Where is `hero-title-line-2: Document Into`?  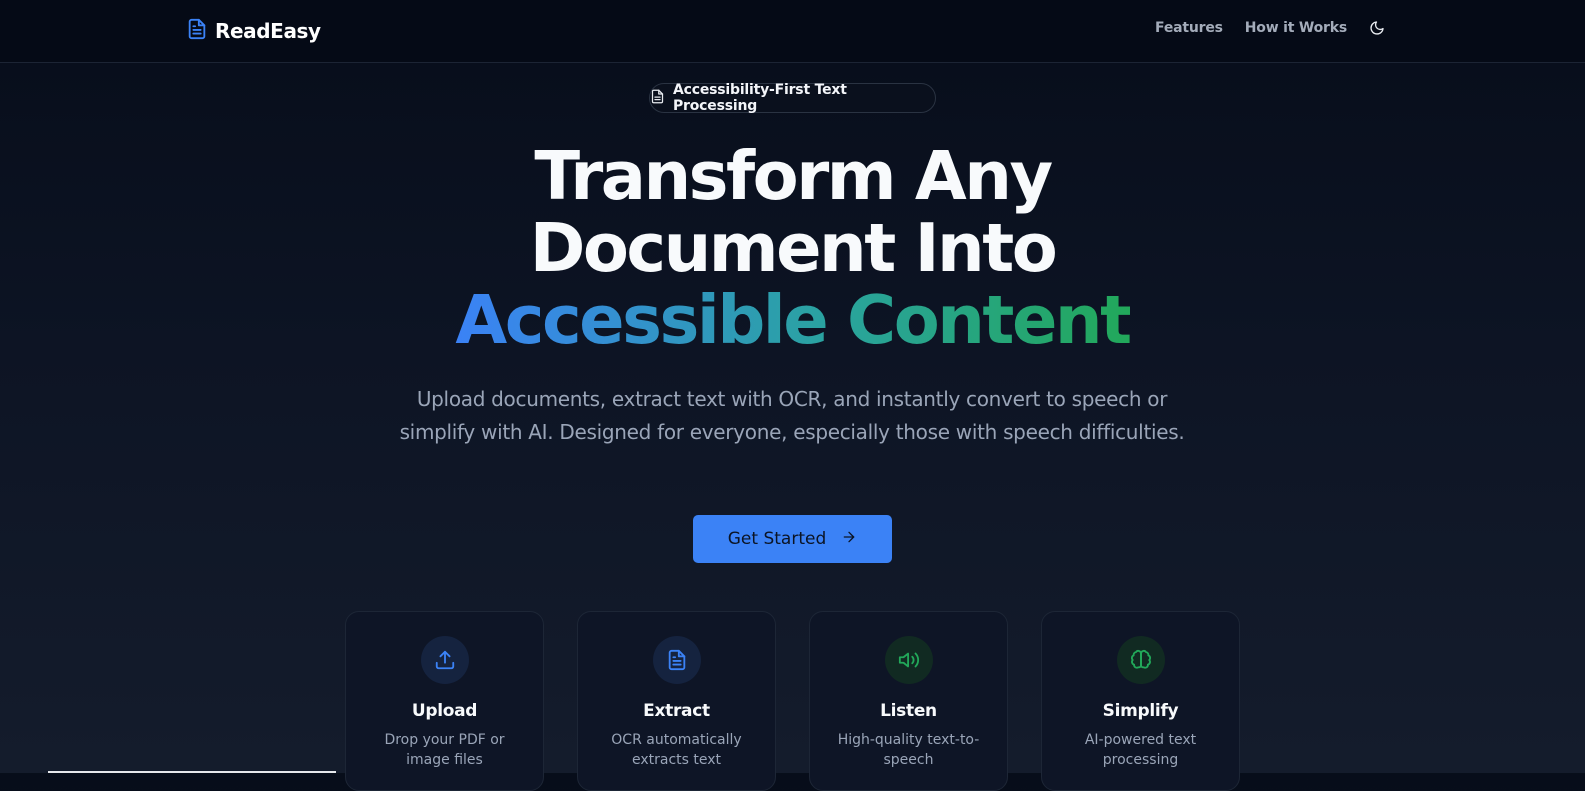 hero-title-line-2: Document Into is located at coordinates (793, 248).